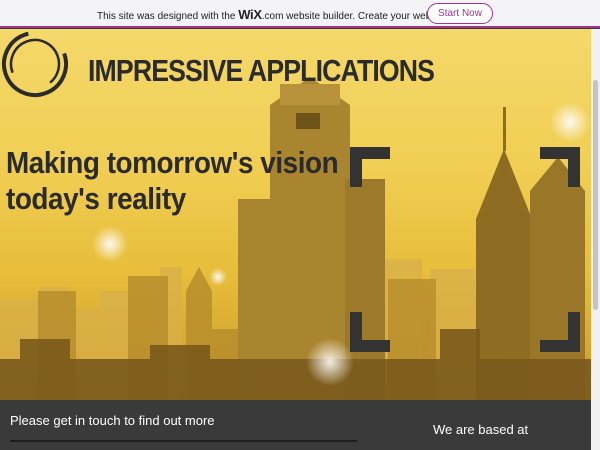 Image resolution: width=600 pixels, height=450 pixels. Describe the element at coordinates (272, 16) in the screenshot. I see `wix-domain: .com` at that location.